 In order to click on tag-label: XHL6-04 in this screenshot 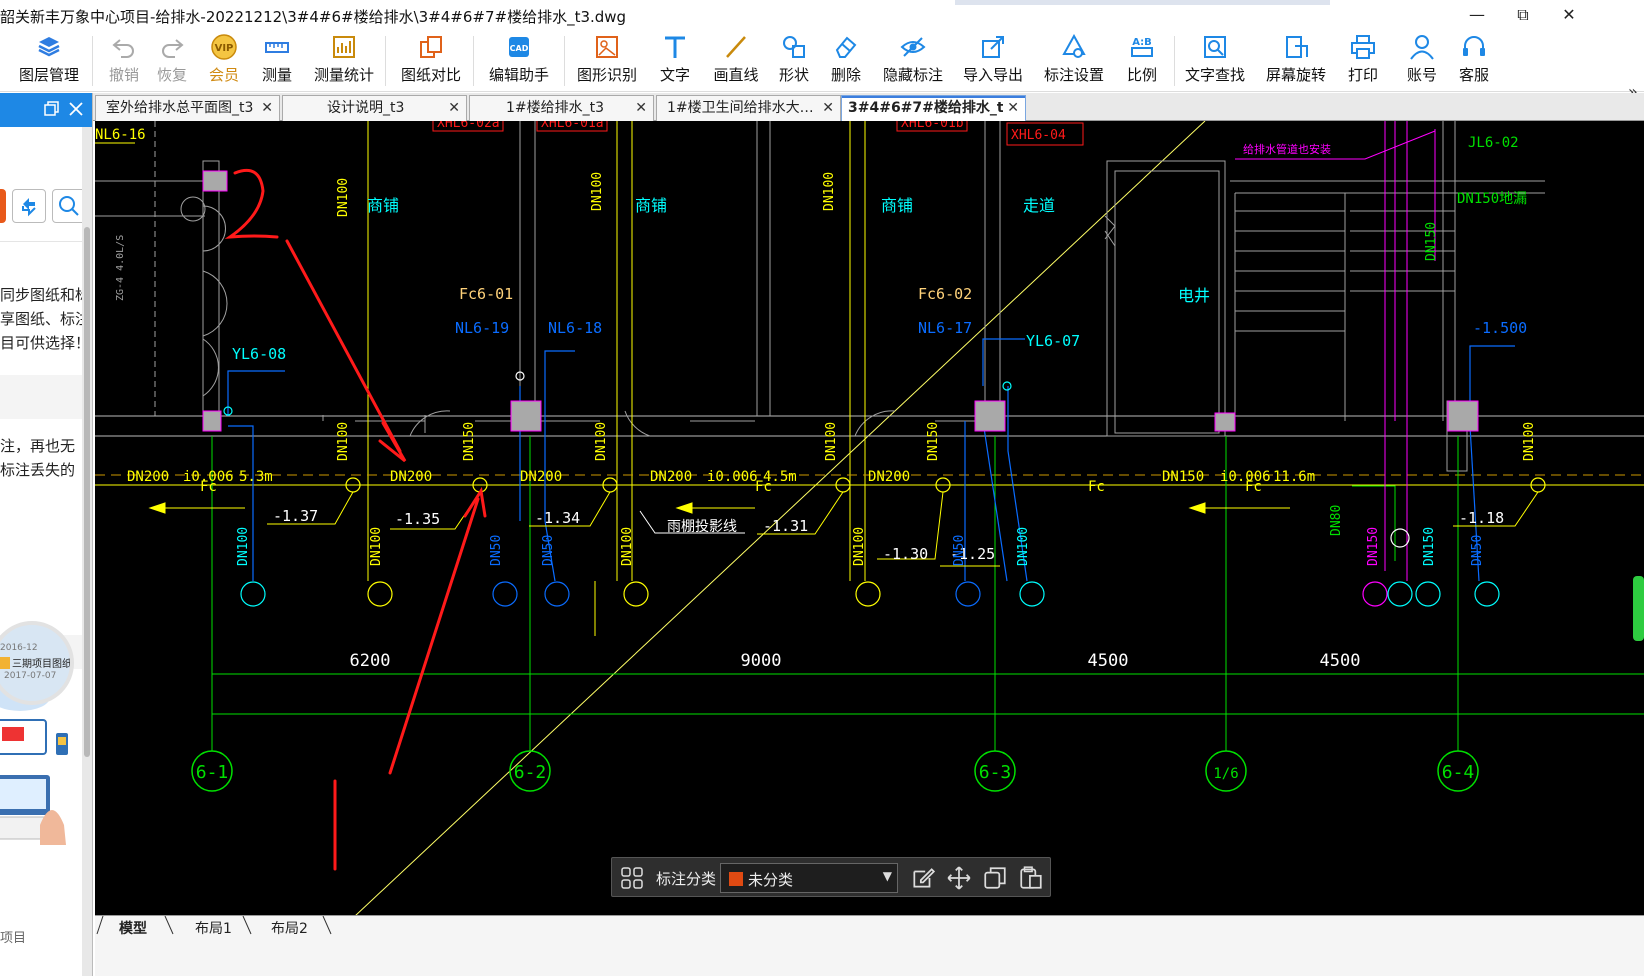, I will do `click(1038, 135)`.